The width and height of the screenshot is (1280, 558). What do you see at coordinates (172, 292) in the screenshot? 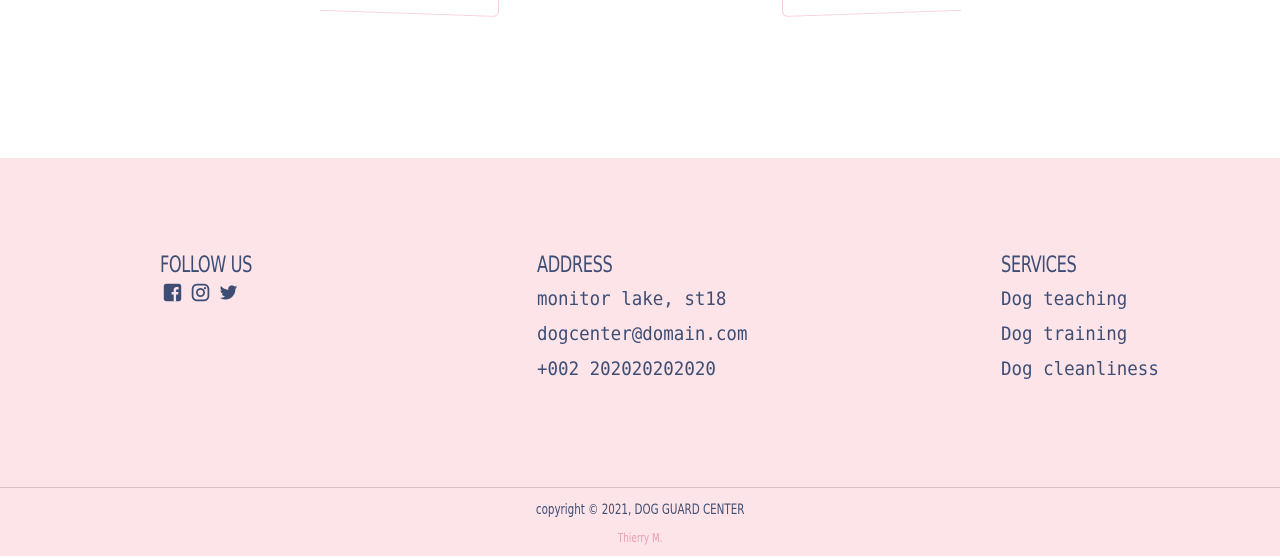
I see `facebook-icon` at bounding box center [172, 292].